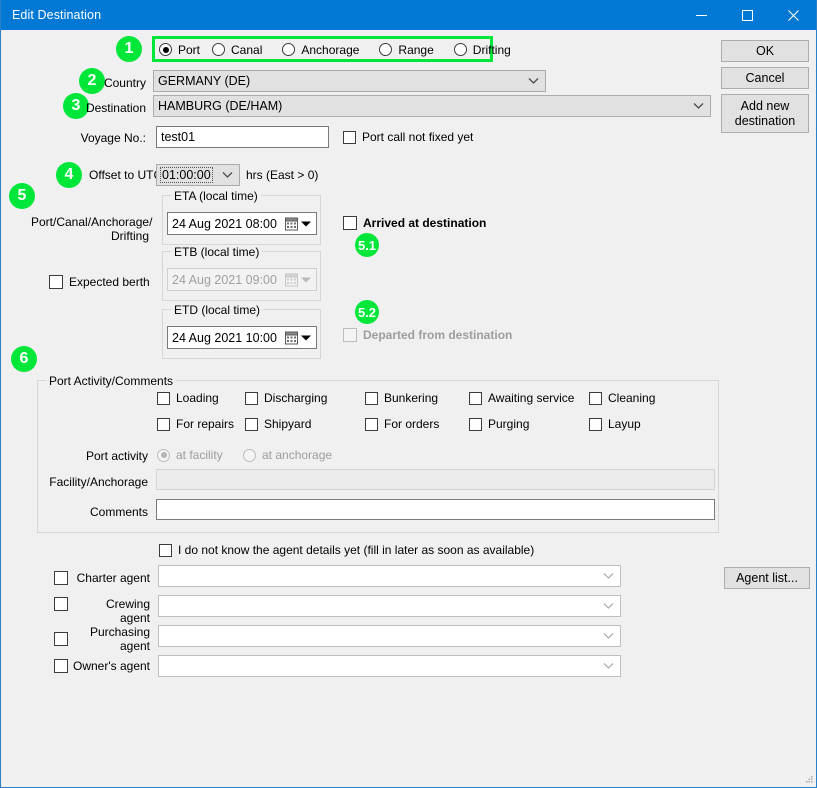 The image size is (817, 788). What do you see at coordinates (412, 424) in the screenshot?
I see `checkbox-label: For orders` at bounding box center [412, 424].